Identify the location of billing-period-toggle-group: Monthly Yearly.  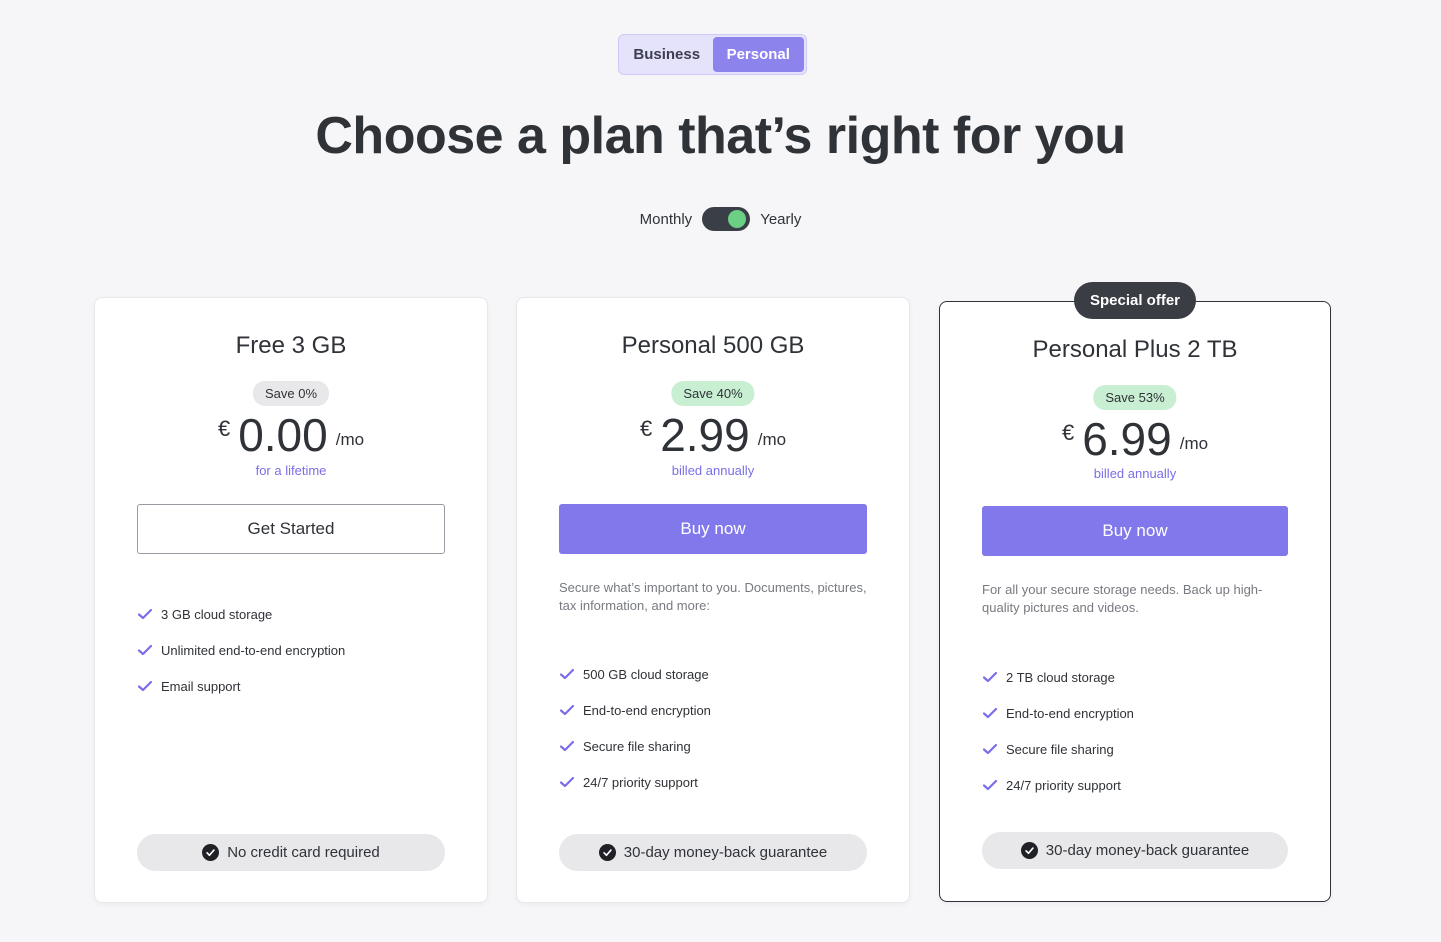
(720, 219).